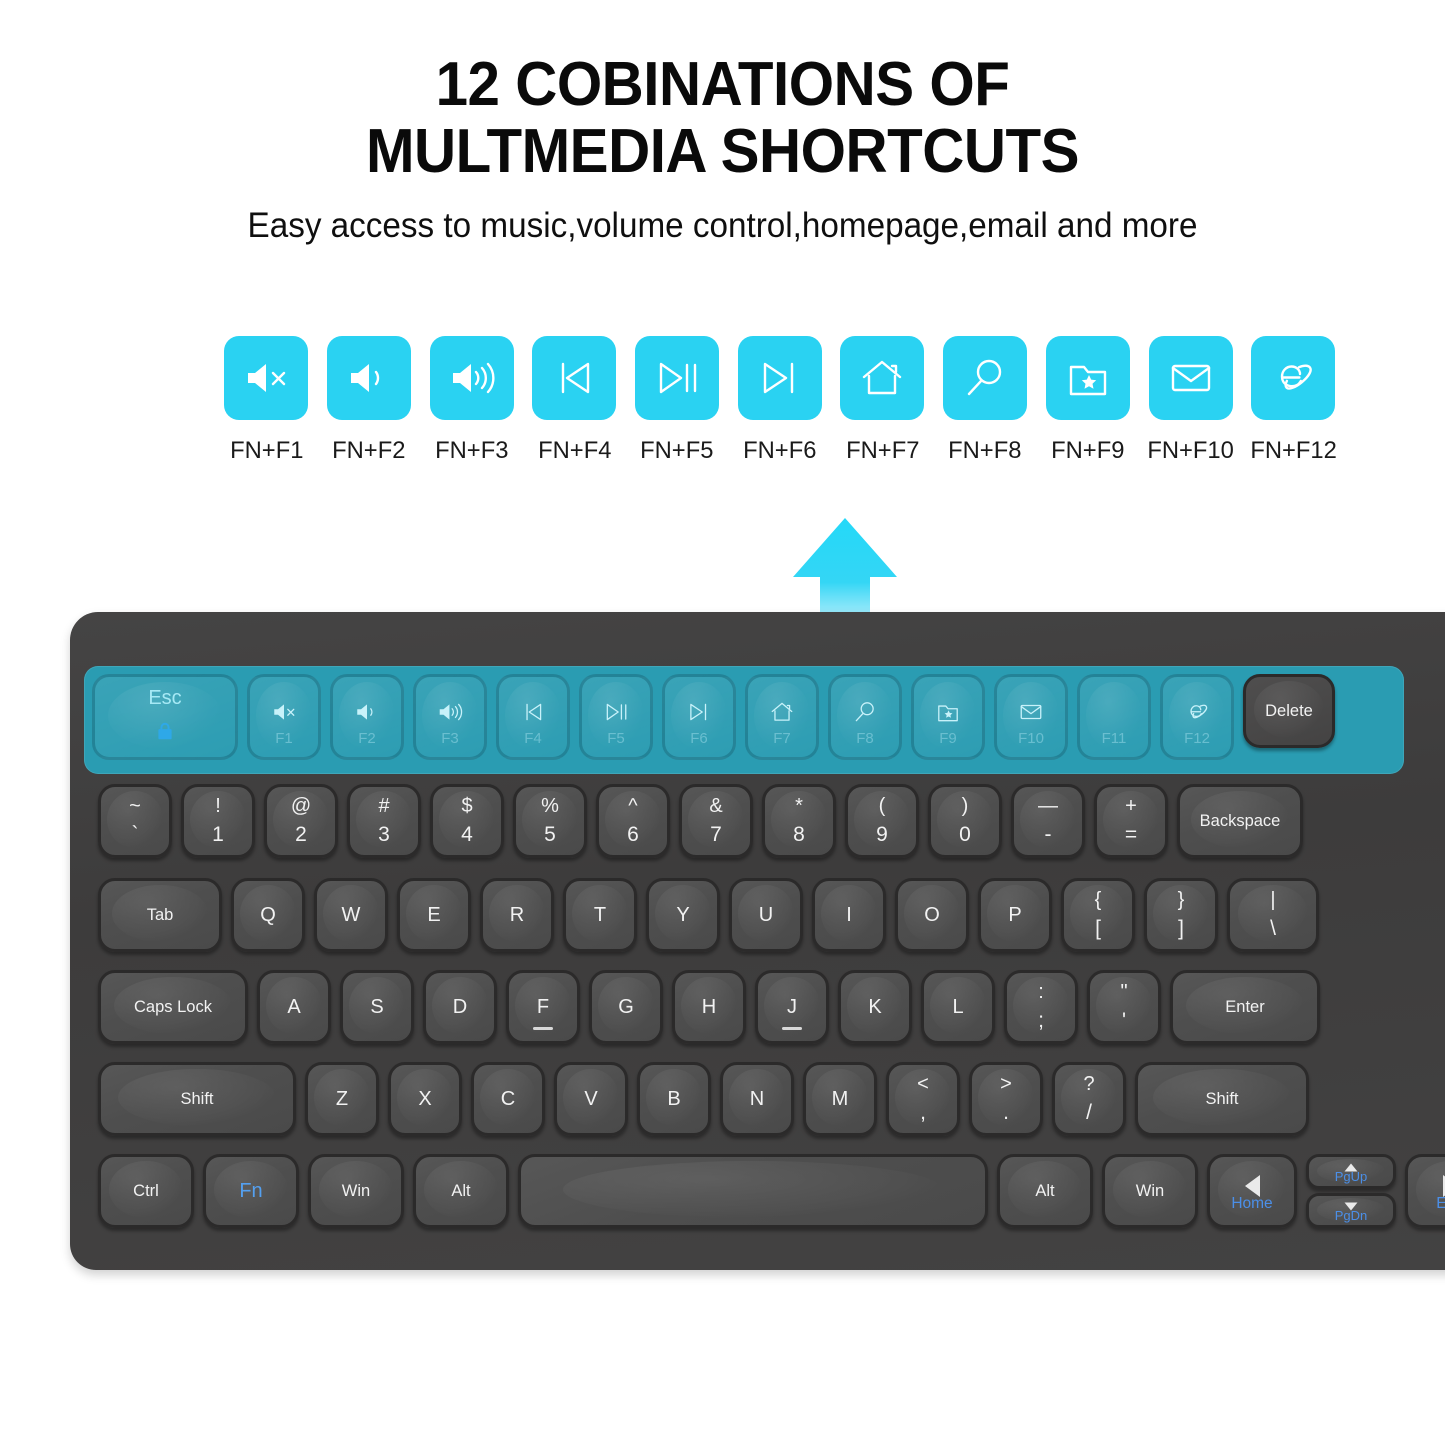 This screenshot has height=1445, width=1445. I want to click on letter-key: F, so click(543, 1007).